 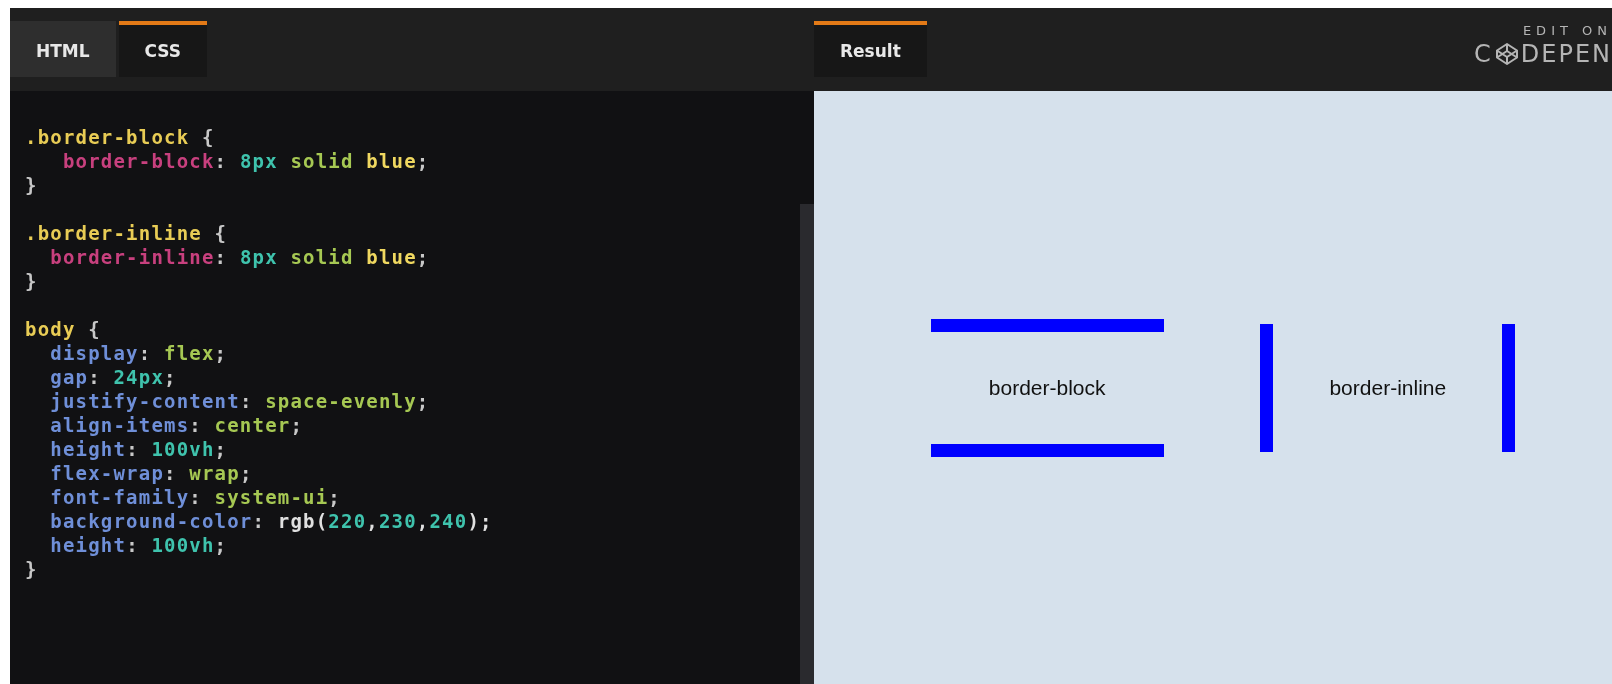 I want to click on demo-label: border-inline, so click(x=1388, y=387).